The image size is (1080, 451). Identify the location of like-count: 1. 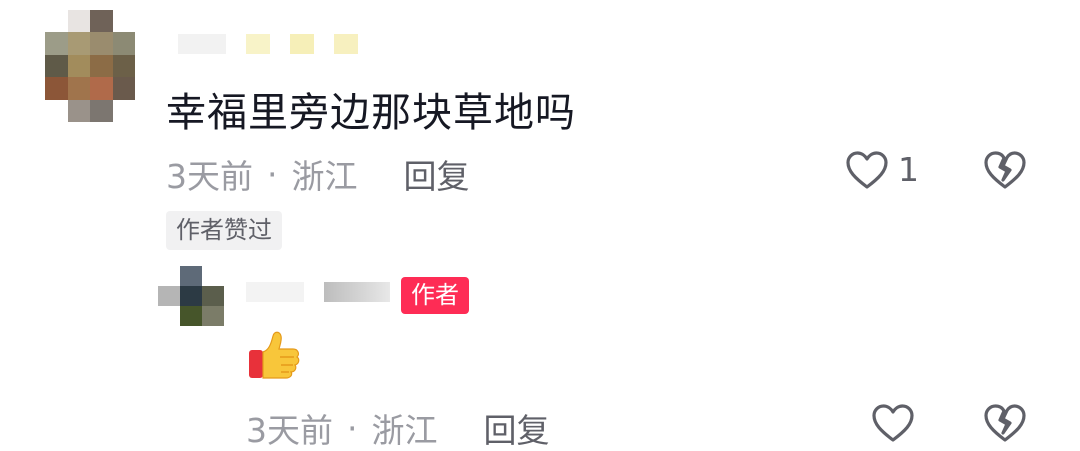
(908, 169).